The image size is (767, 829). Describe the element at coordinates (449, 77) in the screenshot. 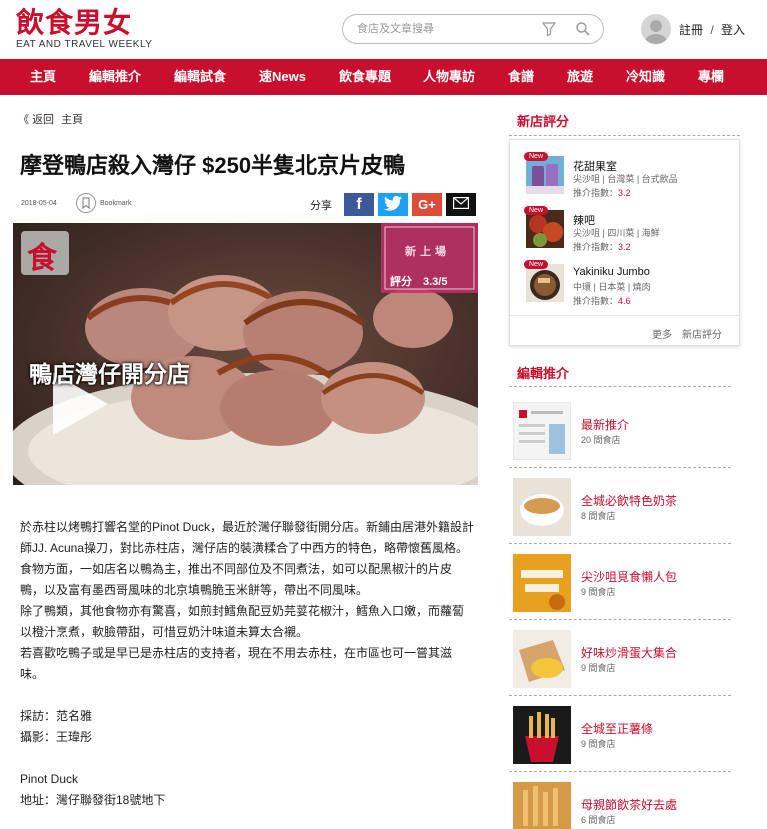

I see `nav-interviews: 人物專訪` at that location.